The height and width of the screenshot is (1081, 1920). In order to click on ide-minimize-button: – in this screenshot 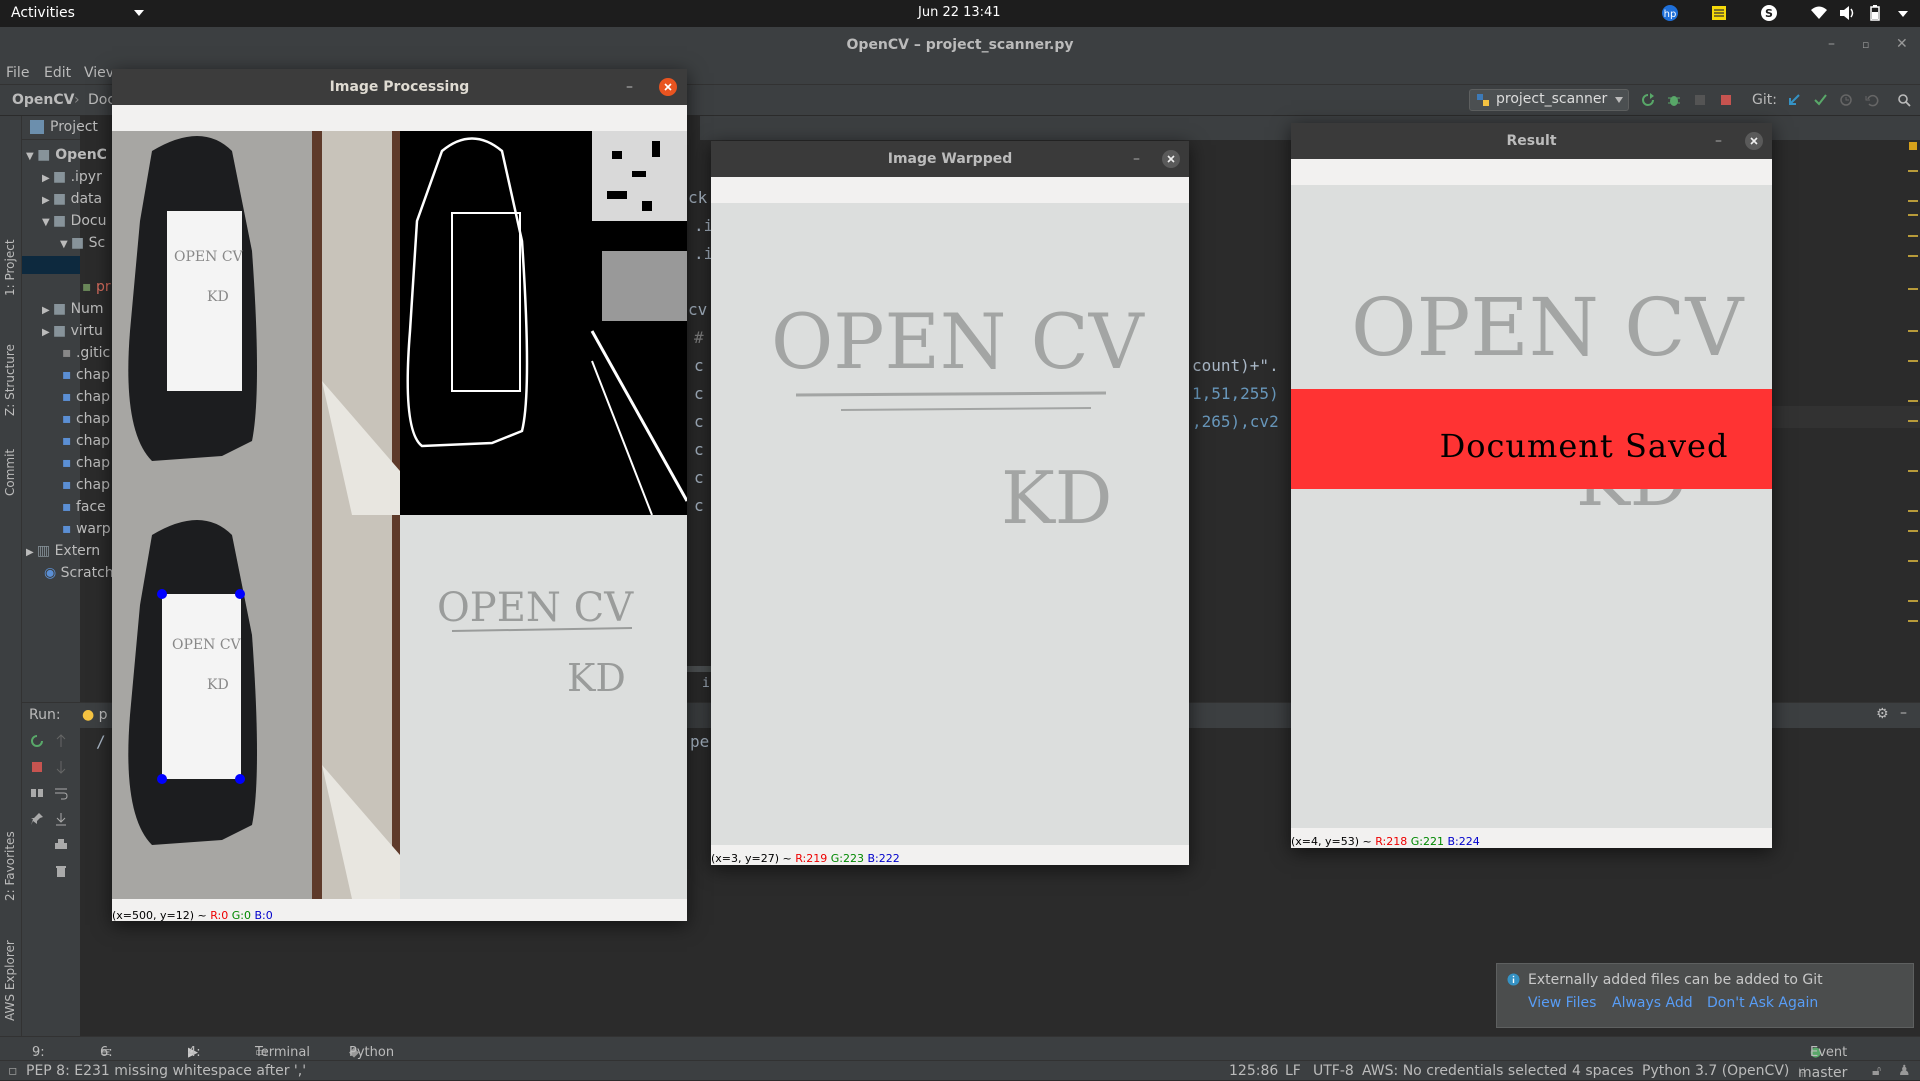, I will do `click(1831, 44)`.